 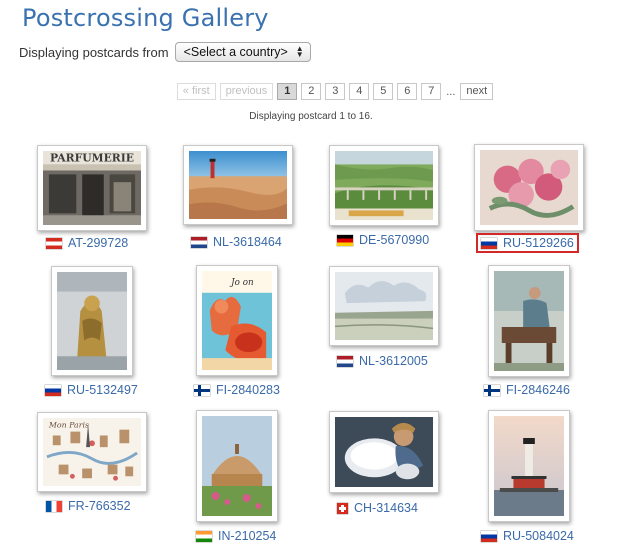 I want to click on germany-flag-icon, so click(x=345, y=240).